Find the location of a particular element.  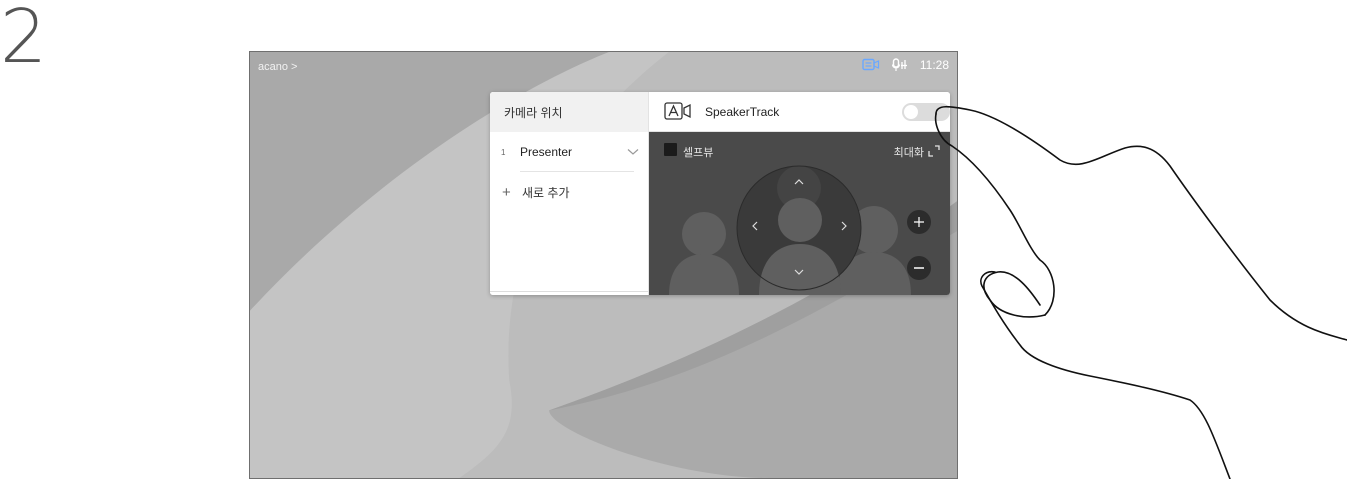

speakertrack-row: SpeakerTrack is located at coordinates (799, 112).